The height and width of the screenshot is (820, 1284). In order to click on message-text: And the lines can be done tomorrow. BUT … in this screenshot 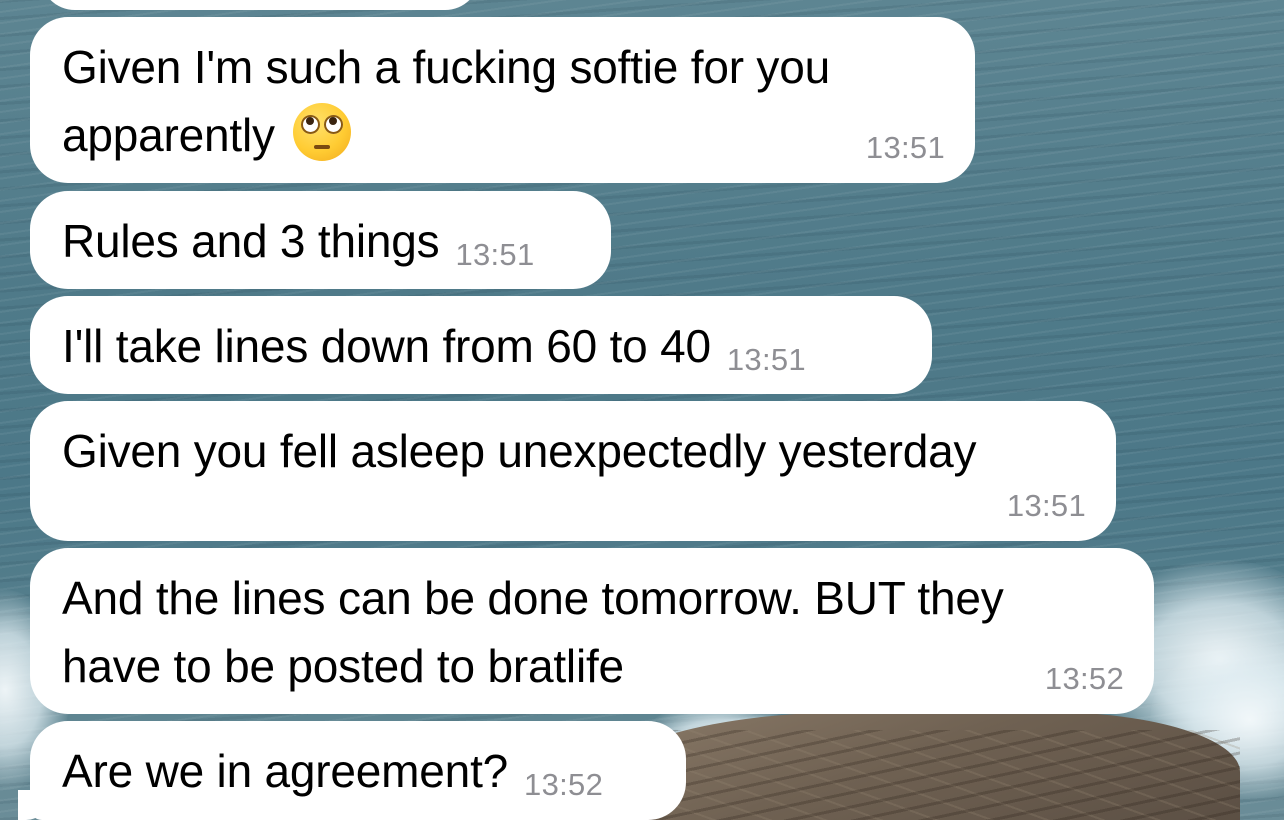, I will do `click(533, 598)`.